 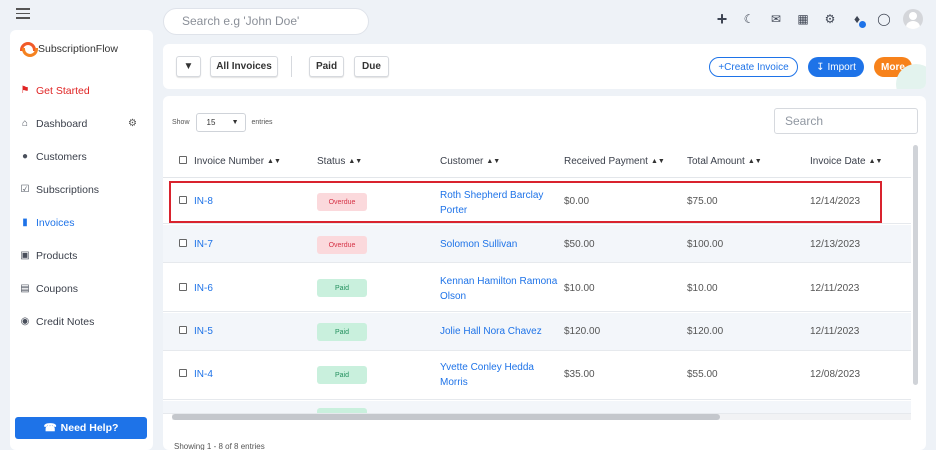 I want to click on dashboard-gear-icon: ⚙, so click(x=132, y=123).